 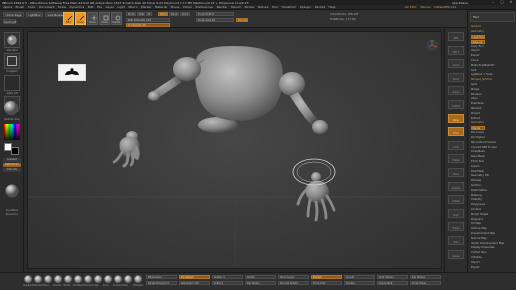 What do you see at coordinates (493, 156) in the screenshot?
I see `tool-item-nanomesh: NanoMesh` at bounding box center [493, 156].